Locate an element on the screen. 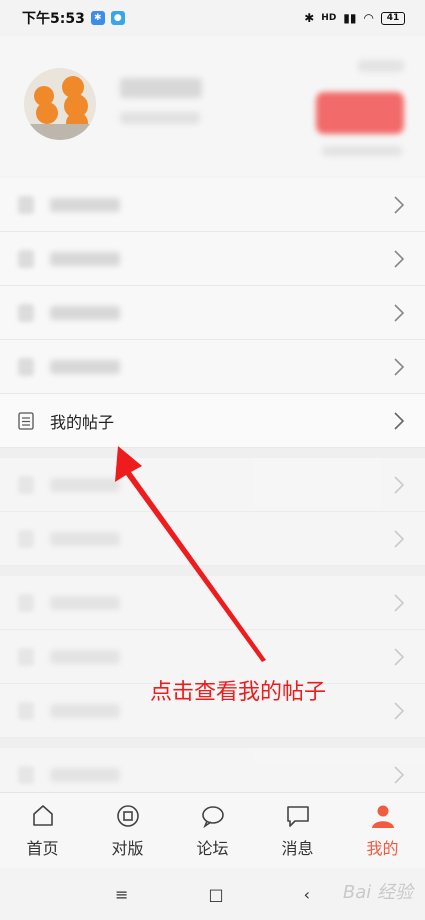  status-indicators: ✱ HD ▮▮ ◠ 41 is located at coordinates (354, 18).